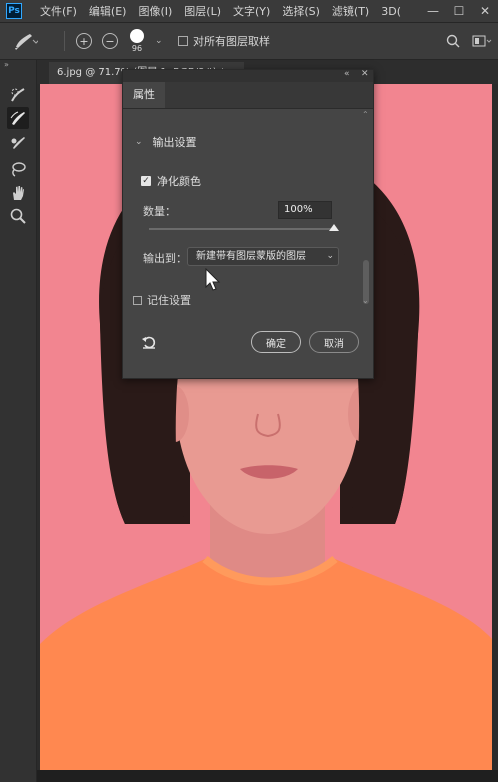 The width and height of the screenshot is (498, 782). What do you see at coordinates (251, 11) in the screenshot?
I see `menu-type: 文字(Y)` at bounding box center [251, 11].